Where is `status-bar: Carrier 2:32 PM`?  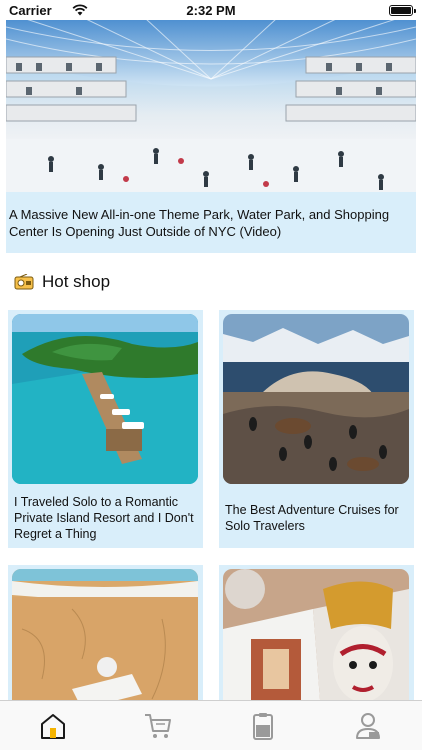
status-bar: Carrier 2:32 PM is located at coordinates (211, 10).